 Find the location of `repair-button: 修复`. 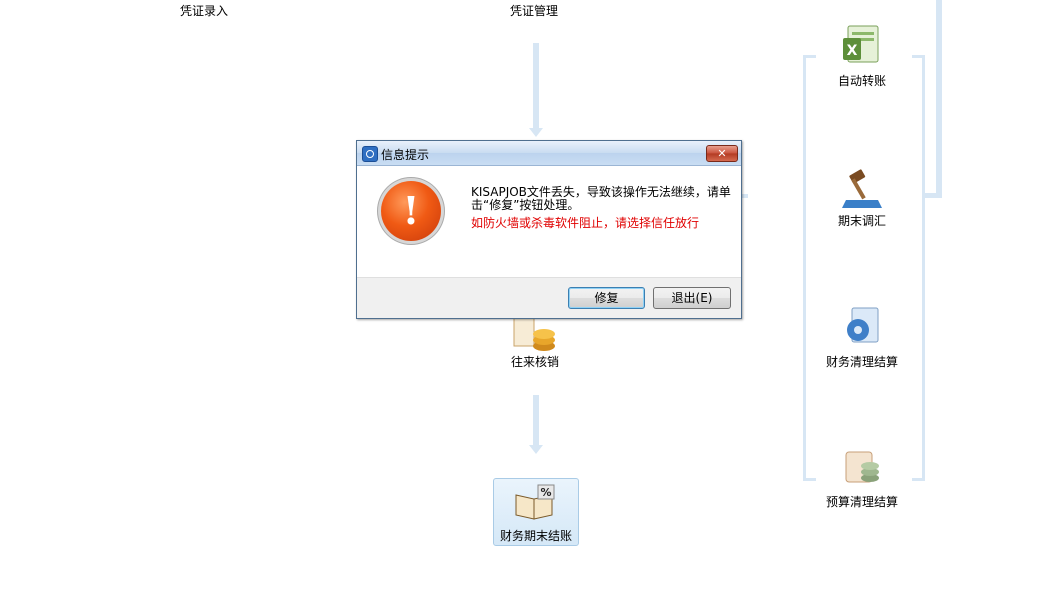

repair-button: 修复 is located at coordinates (606, 298).